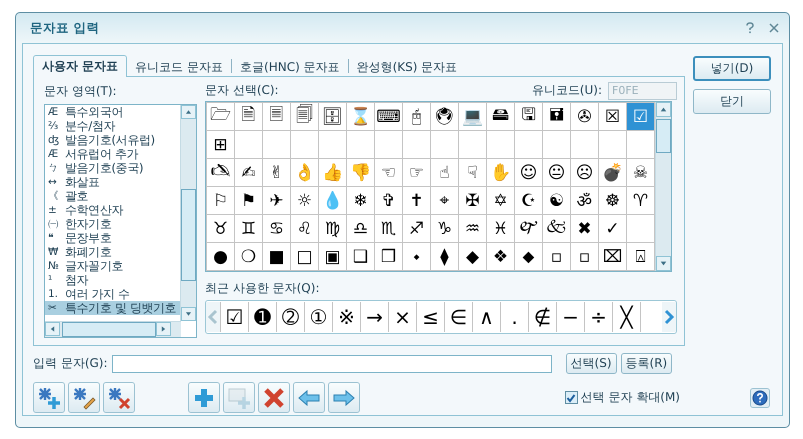 Image resolution: width=803 pixels, height=439 pixels. Describe the element at coordinates (445, 173) in the screenshot. I see `symbol-cell: ☝` at that location.